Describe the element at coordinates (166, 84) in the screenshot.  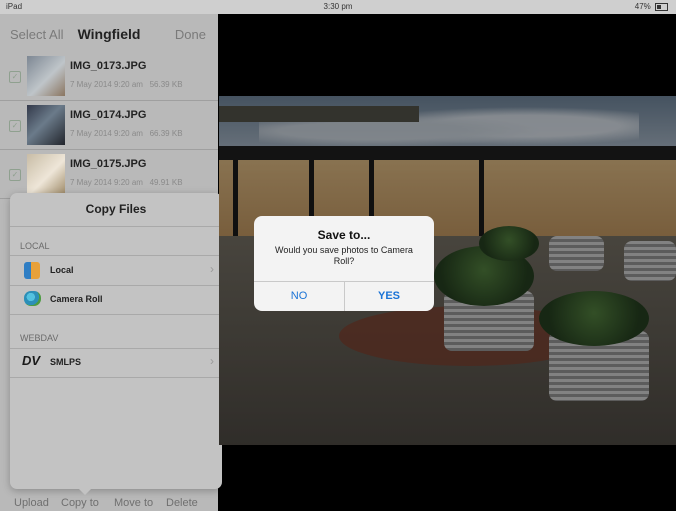
I see `file-size: 56.39 KB` at that location.